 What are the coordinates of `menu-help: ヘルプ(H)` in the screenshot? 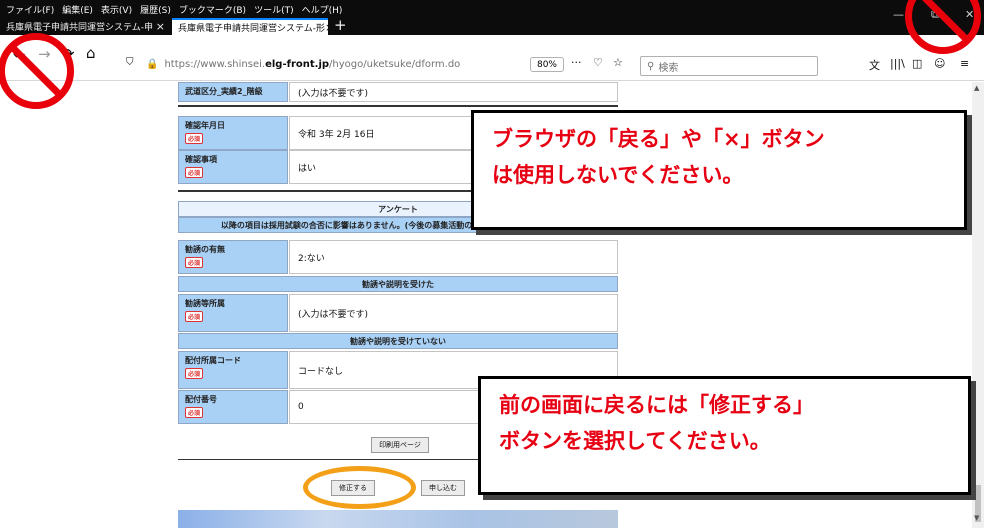 It's located at (322, 9).